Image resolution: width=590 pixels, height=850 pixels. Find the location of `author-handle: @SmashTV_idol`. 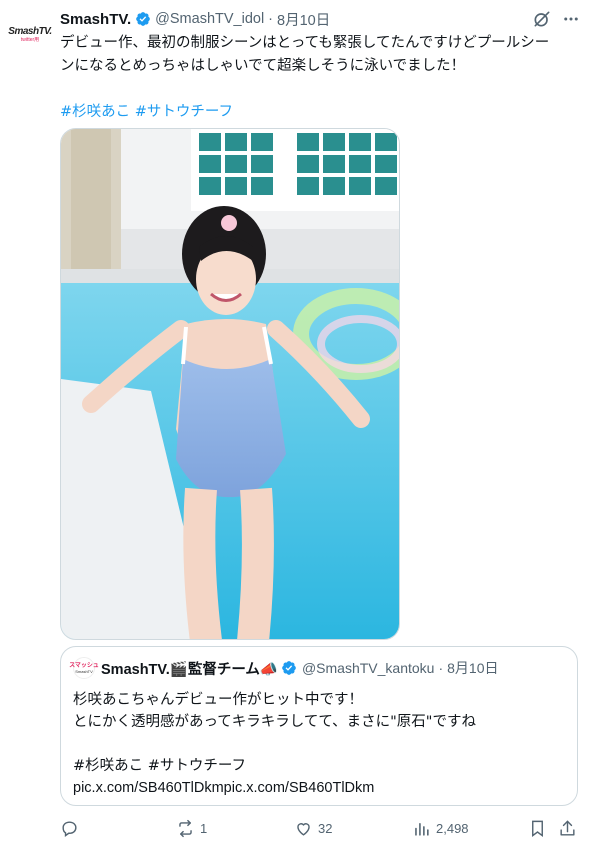

author-handle: @SmashTV_idol is located at coordinates (209, 19).